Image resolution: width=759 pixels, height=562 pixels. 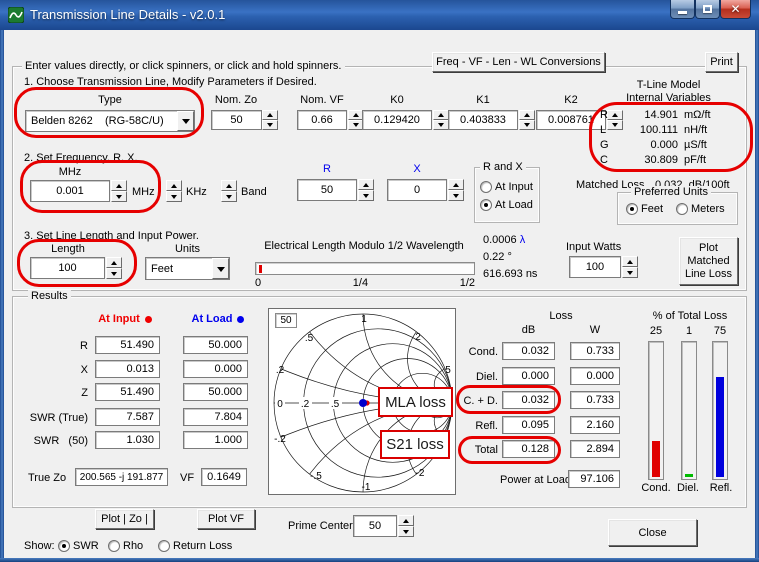 I want to click on title-bar: Transmission Line Details - v2.0.1 ✕, so click(x=379, y=15).